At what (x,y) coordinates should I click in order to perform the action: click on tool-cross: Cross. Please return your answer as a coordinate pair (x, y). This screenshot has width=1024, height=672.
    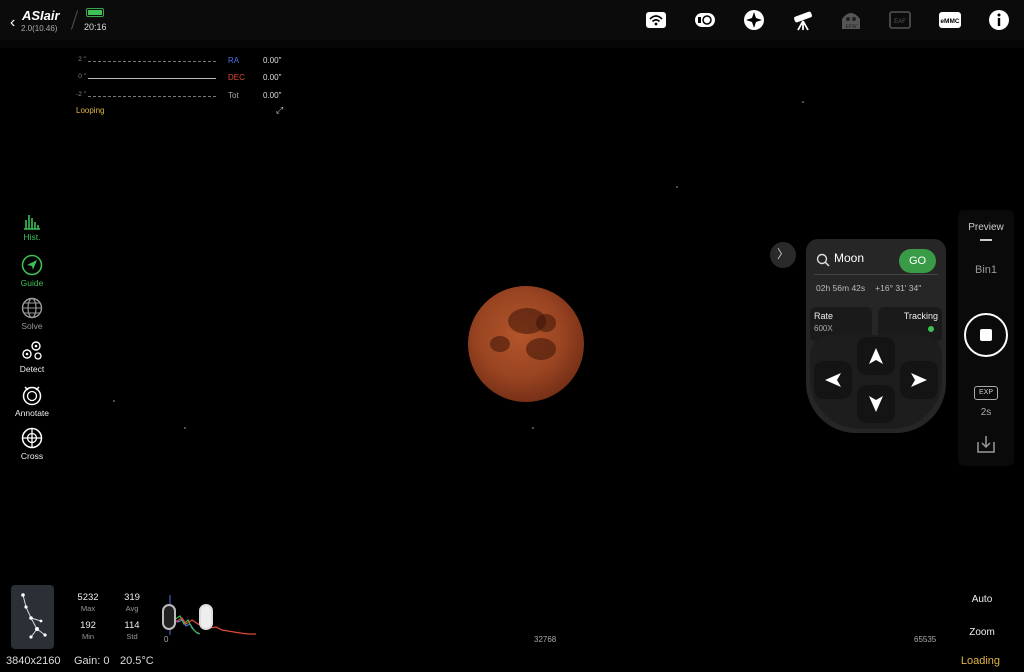
    Looking at the image, I should click on (32, 448).